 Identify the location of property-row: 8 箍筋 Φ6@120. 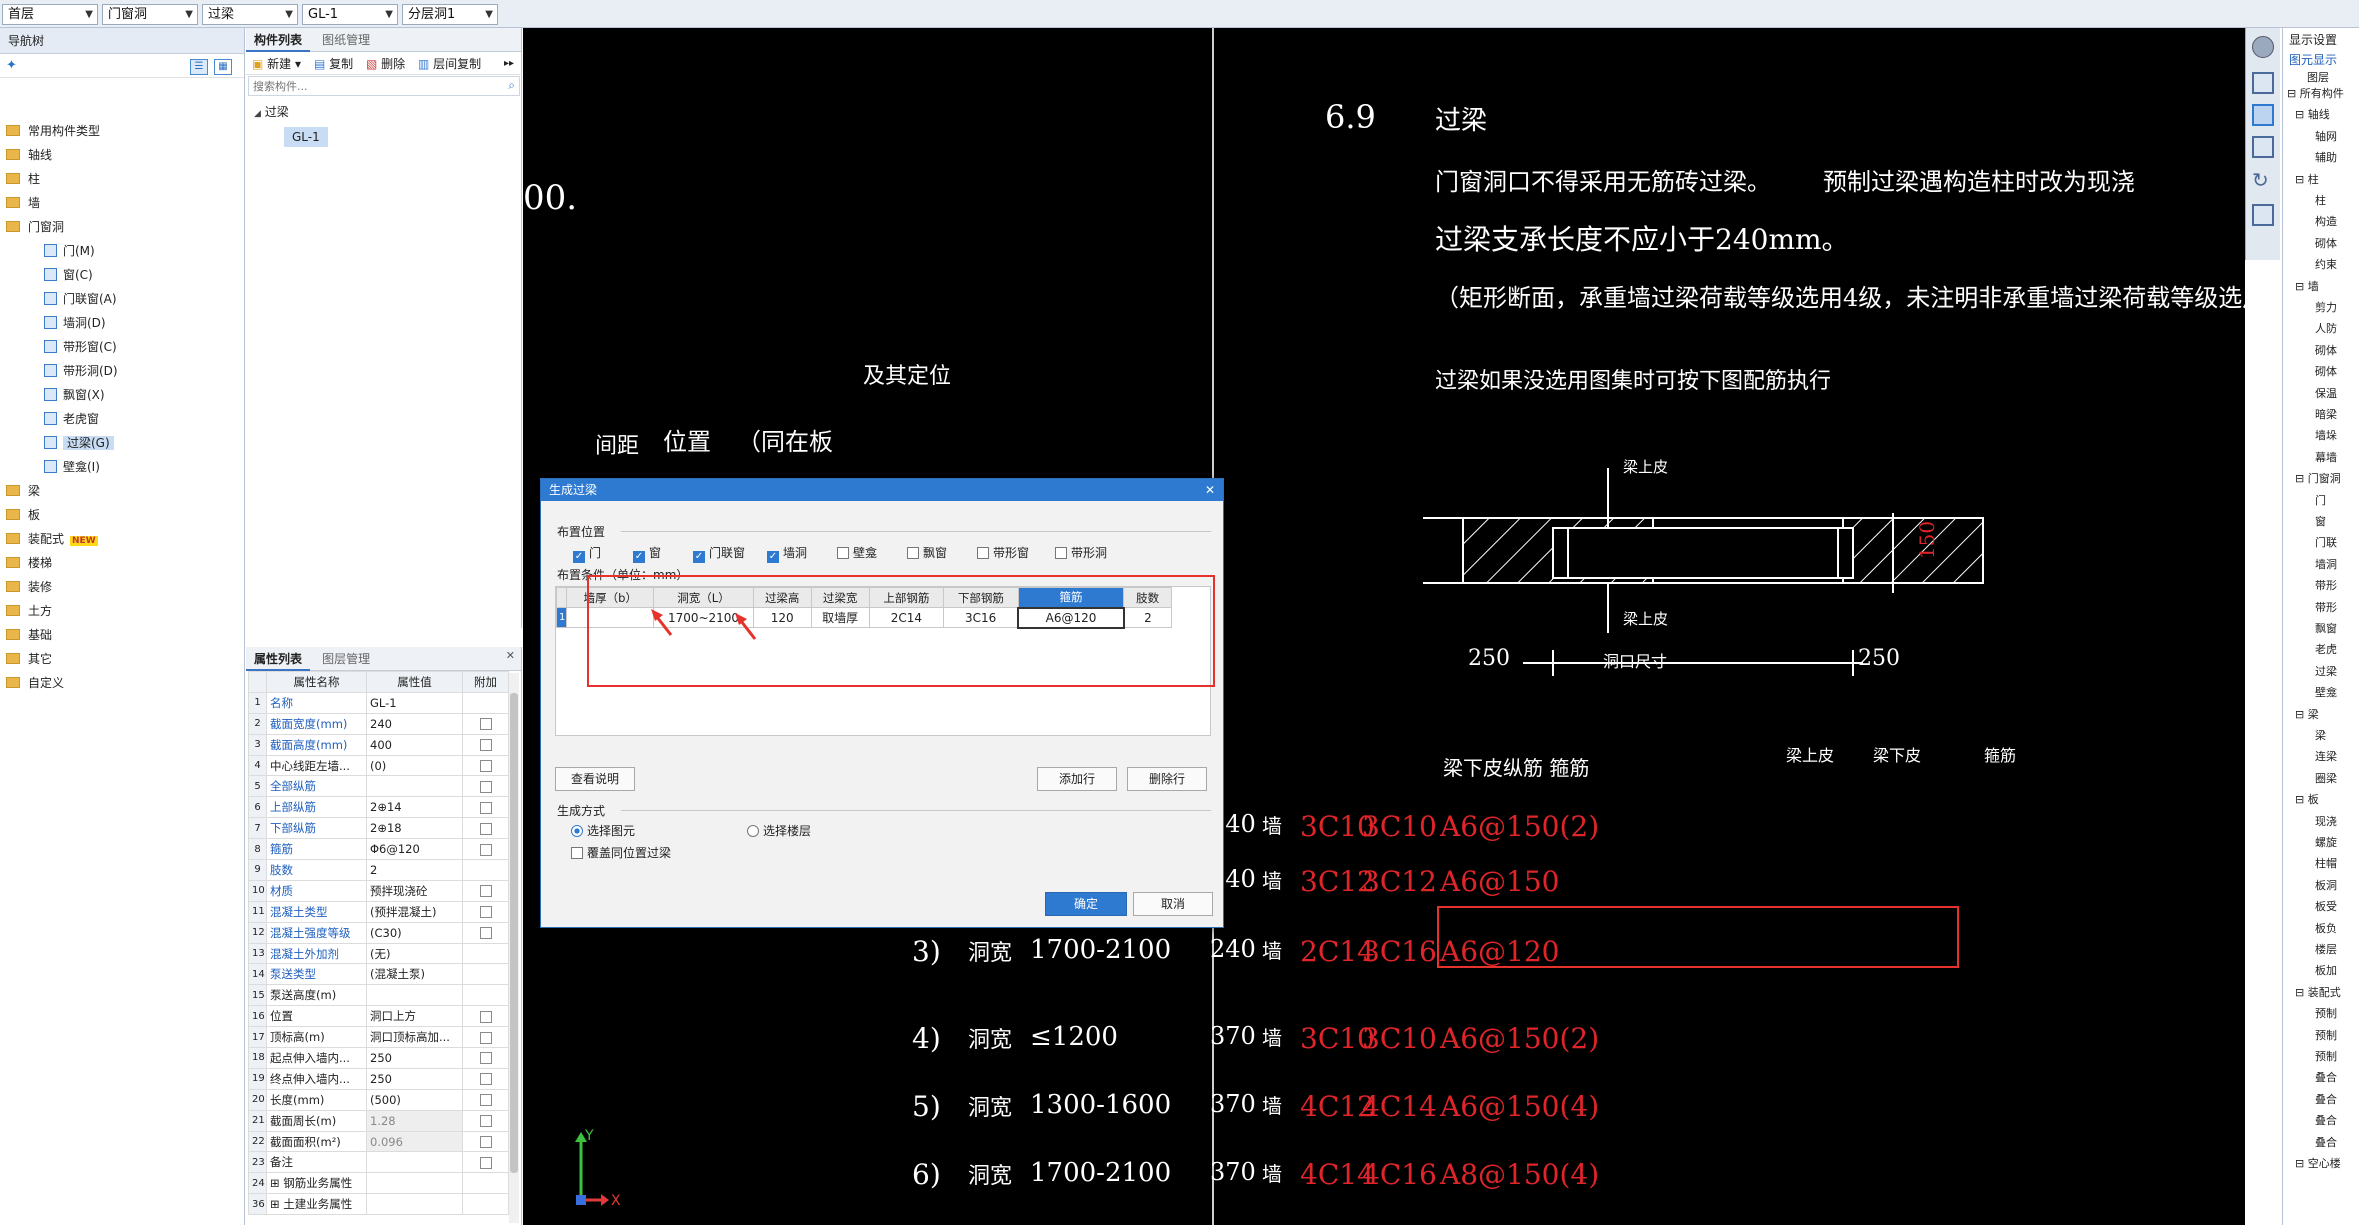
(378, 849).